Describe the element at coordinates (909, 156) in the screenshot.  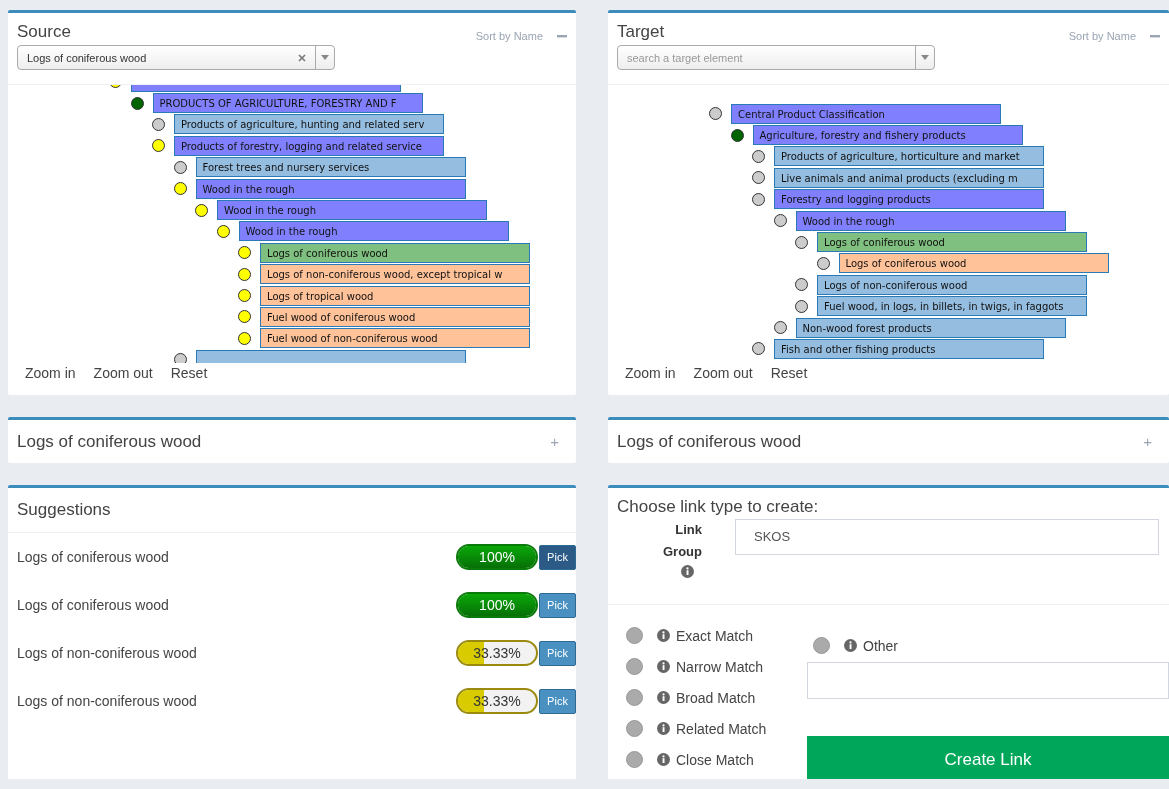
I see `tree-node: Products of agriculture, horticulture and market` at that location.